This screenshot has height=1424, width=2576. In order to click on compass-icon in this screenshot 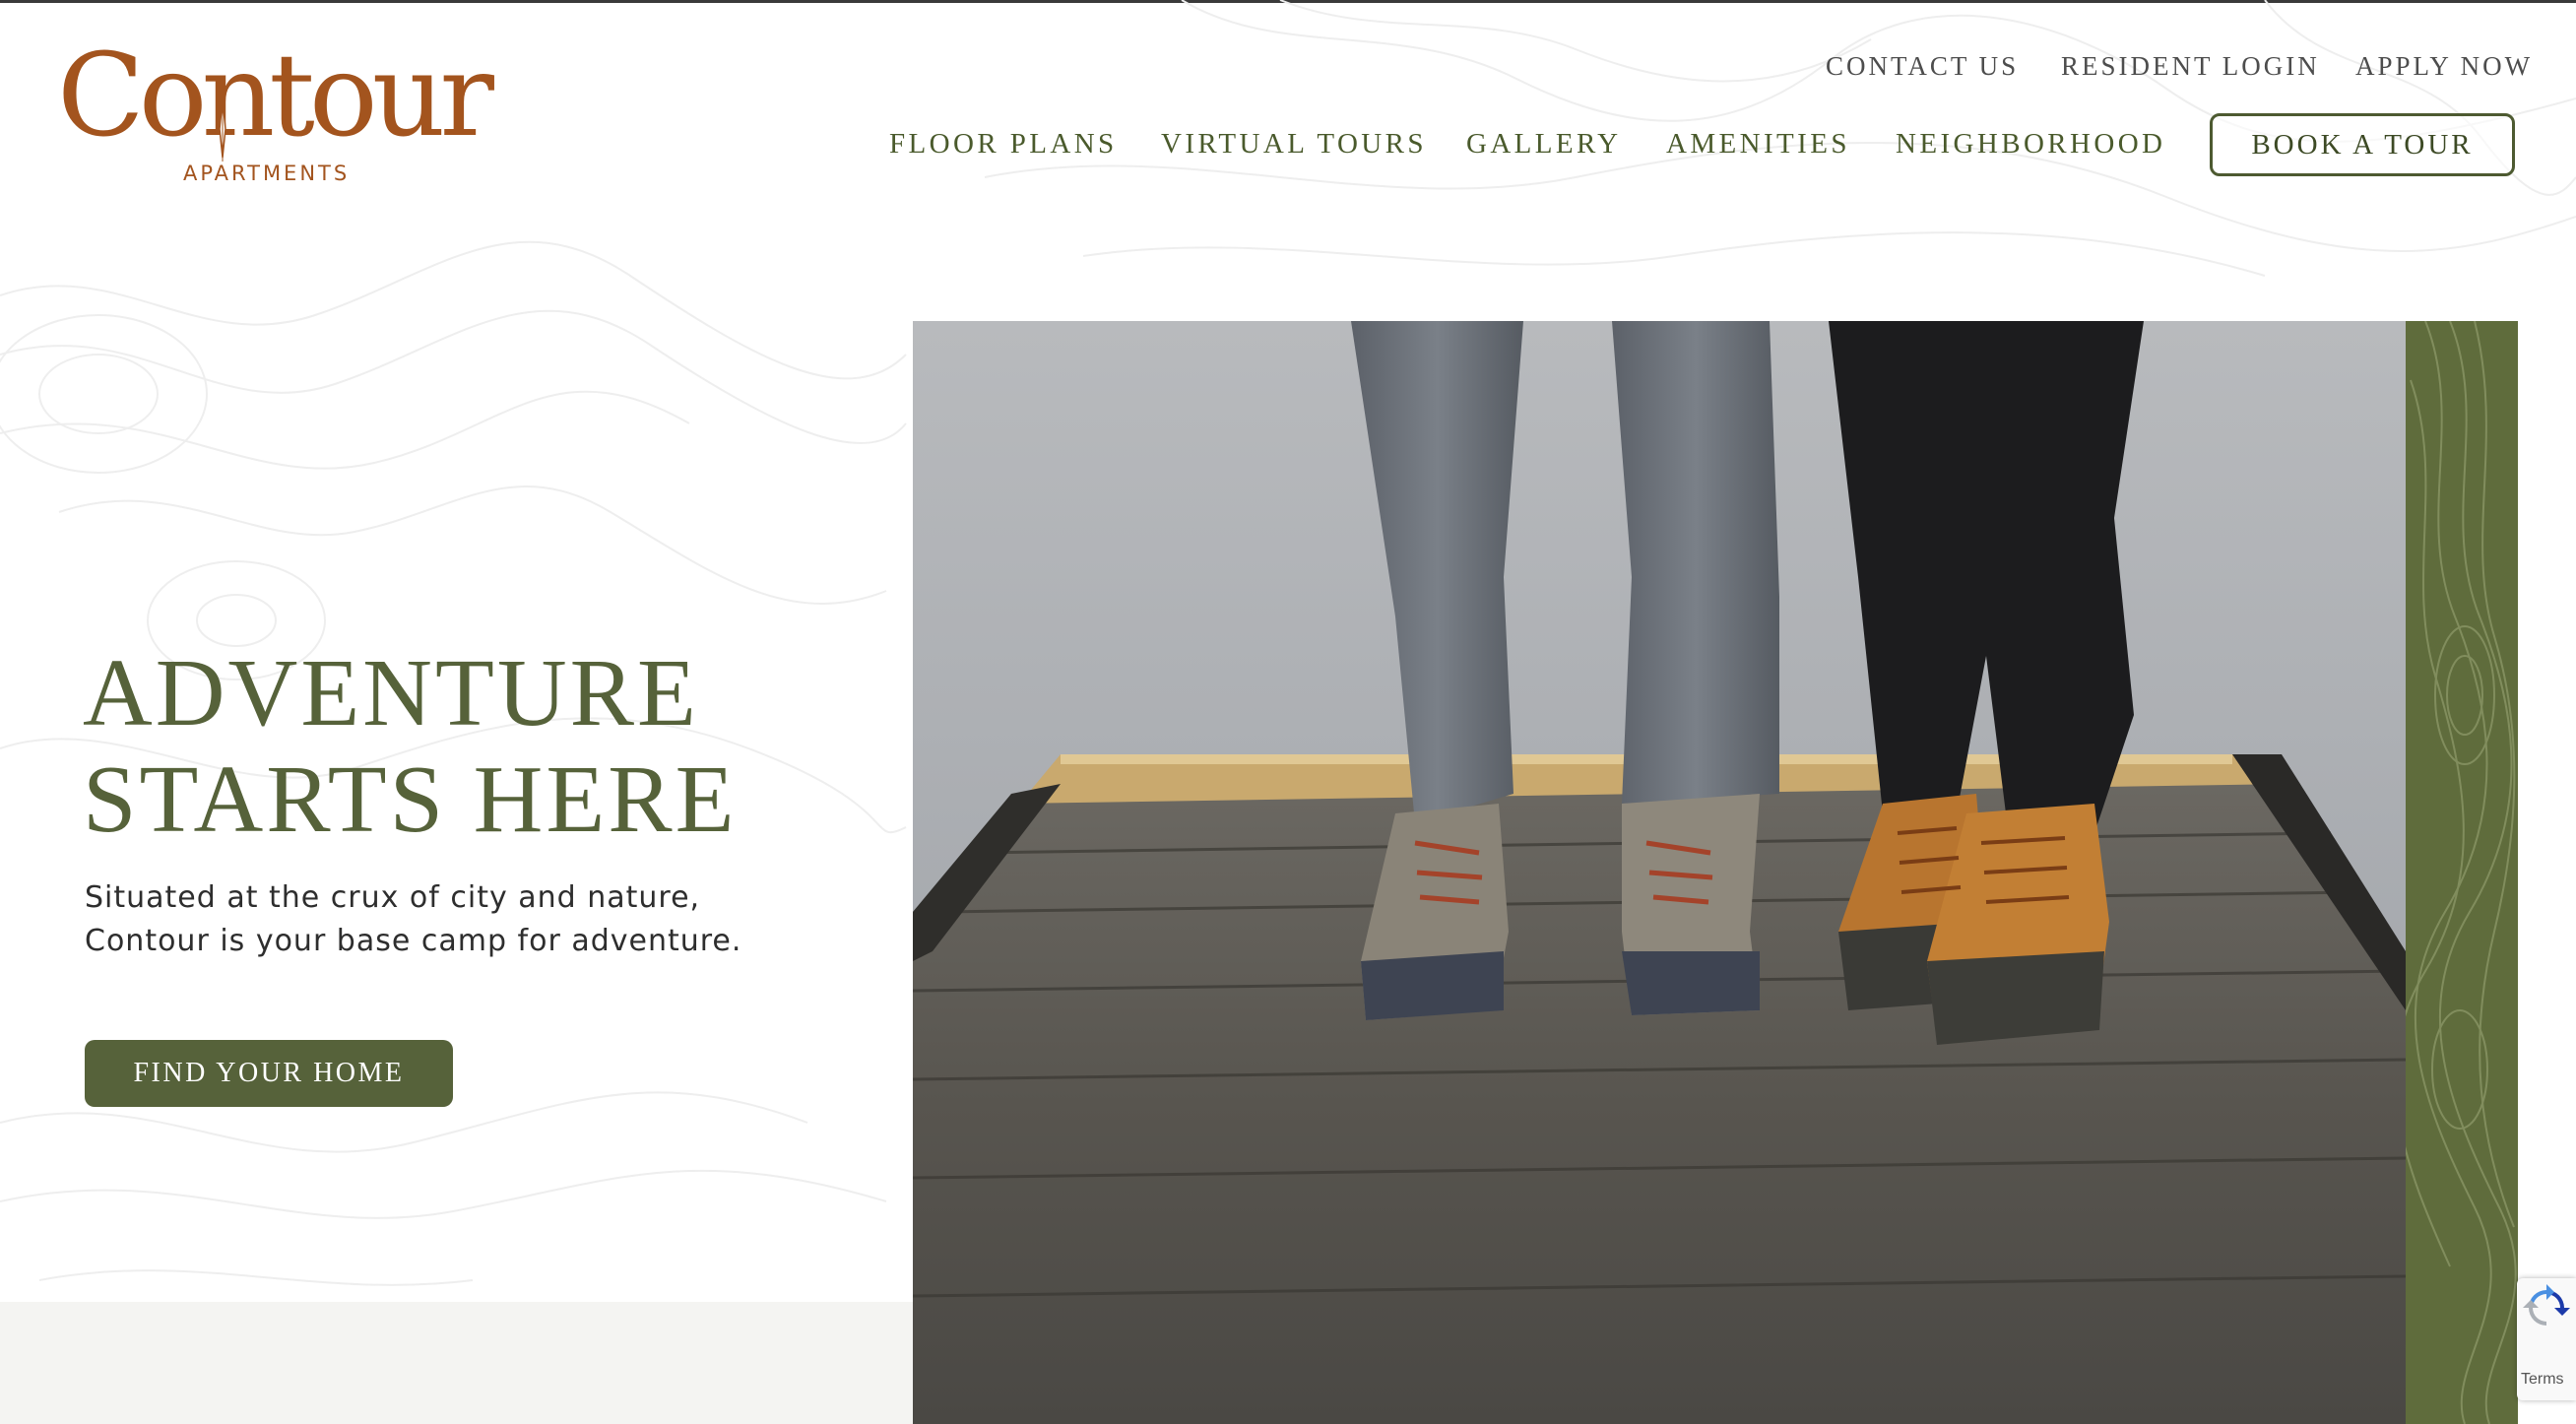, I will do `click(222, 129)`.